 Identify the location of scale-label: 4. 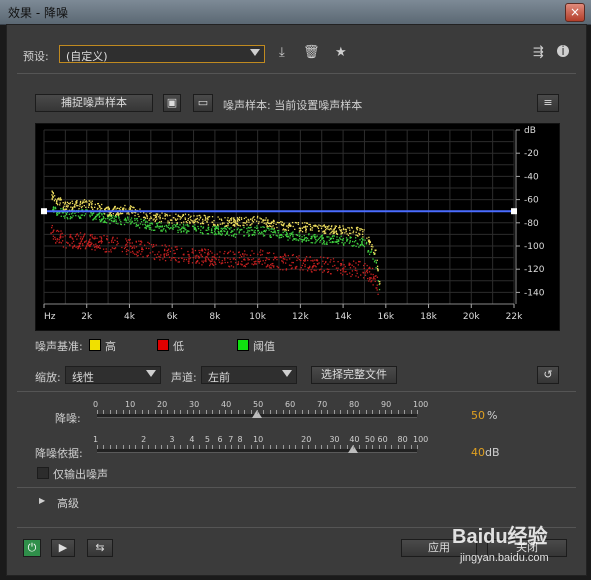
(192, 439).